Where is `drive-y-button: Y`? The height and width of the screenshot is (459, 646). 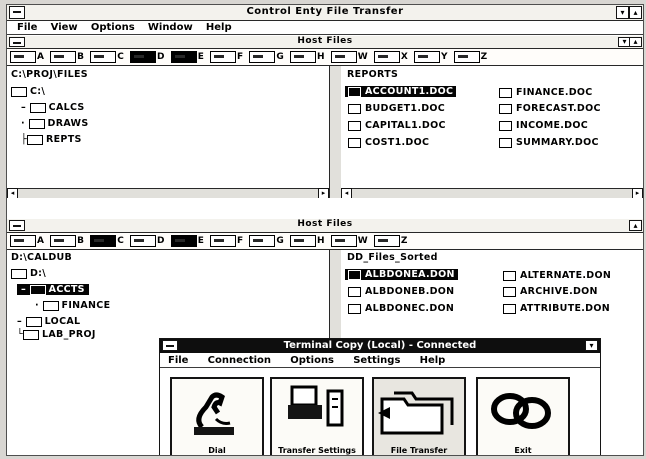 drive-y-button: Y is located at coordinates (430, 57).